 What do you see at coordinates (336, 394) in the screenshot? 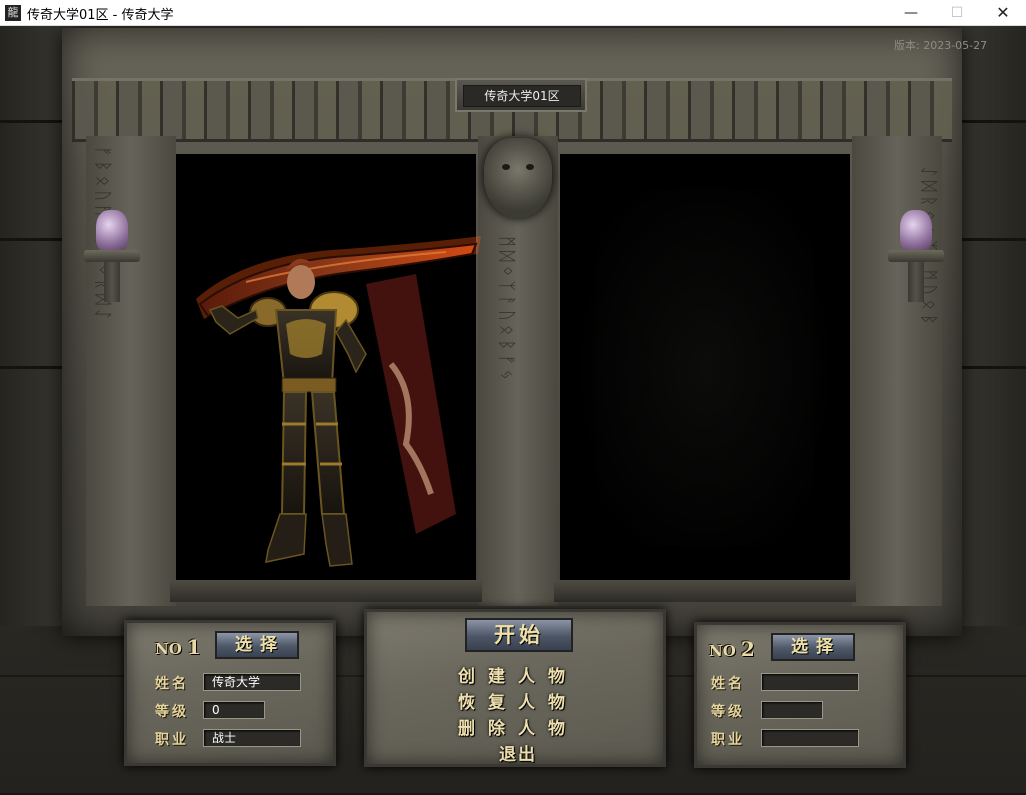
I see `warrior-character` at bounding box center [336, 394].